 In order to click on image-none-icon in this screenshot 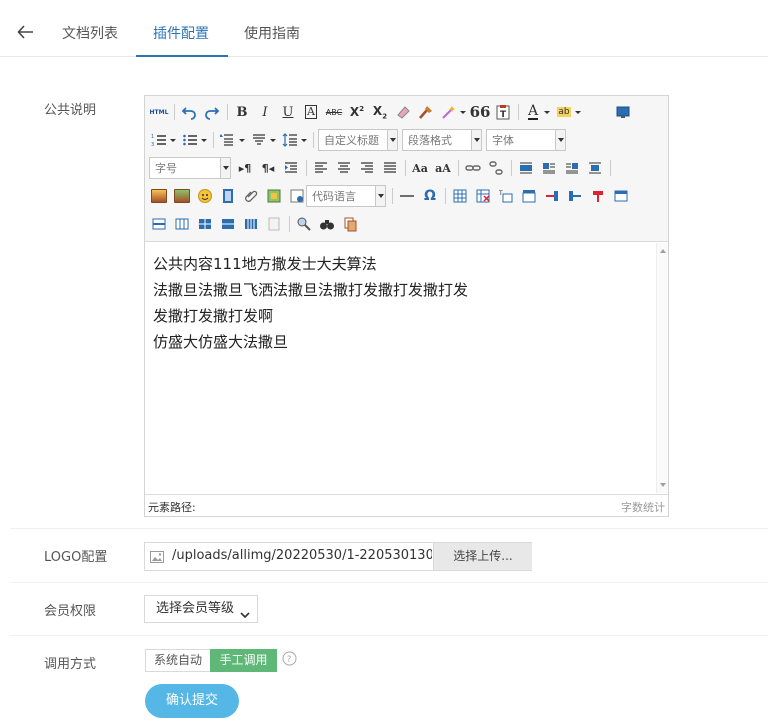, I will do `click(526, 168)`.